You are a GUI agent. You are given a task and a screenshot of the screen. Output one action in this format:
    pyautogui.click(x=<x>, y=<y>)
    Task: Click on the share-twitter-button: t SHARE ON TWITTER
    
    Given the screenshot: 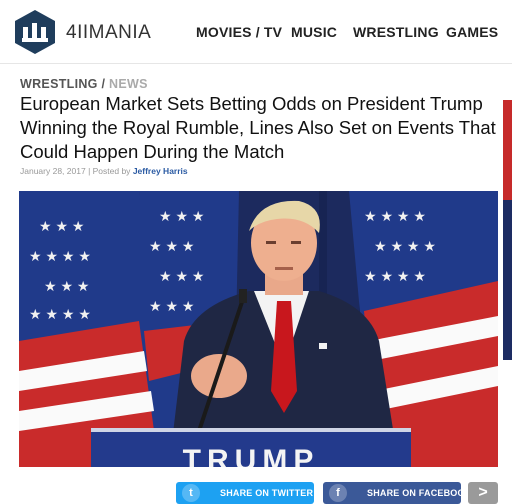 What is the action you would take?
    pyautogui.click(x=245, y=493)
    